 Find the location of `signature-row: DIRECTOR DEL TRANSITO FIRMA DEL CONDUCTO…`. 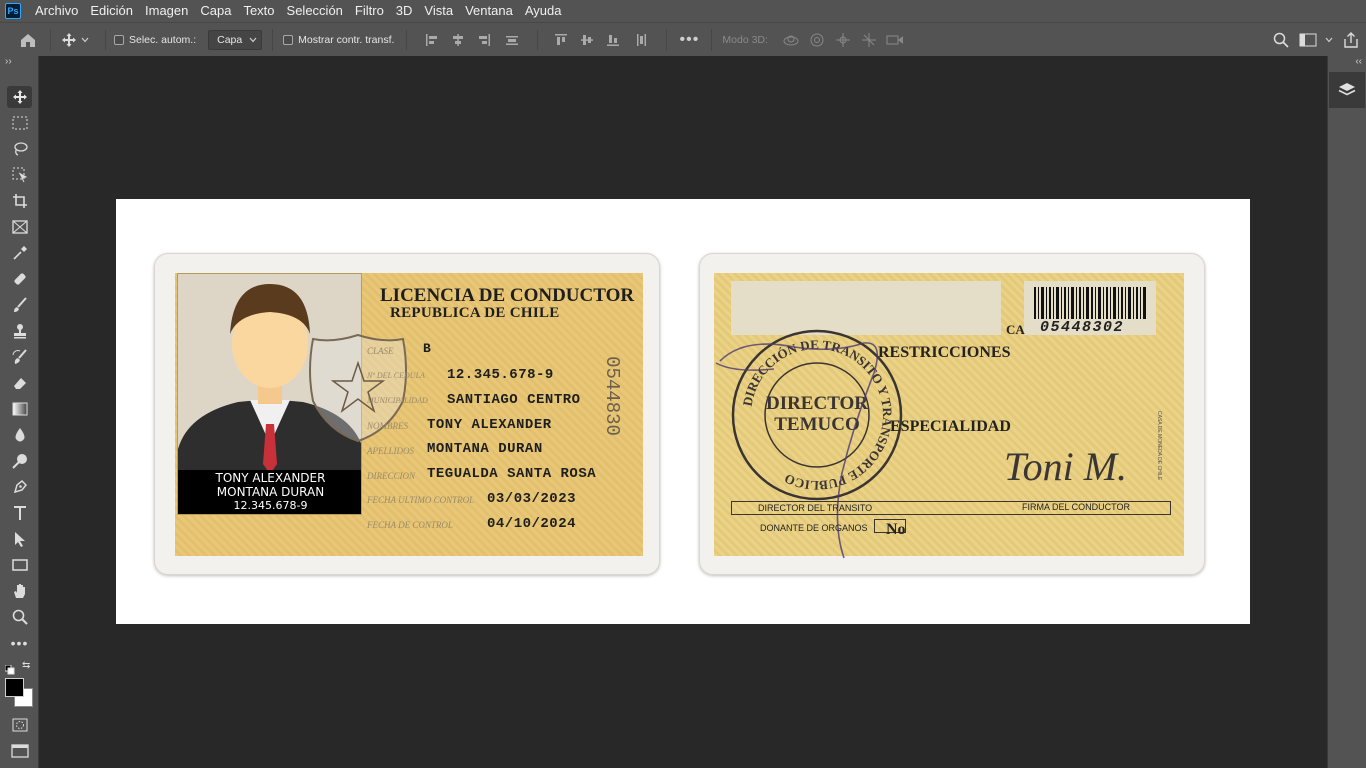

signature-row: DIRECTOR DEL TRANSITO FIRMA DEL CONDUCTO… is located at coordinates (951, 508).